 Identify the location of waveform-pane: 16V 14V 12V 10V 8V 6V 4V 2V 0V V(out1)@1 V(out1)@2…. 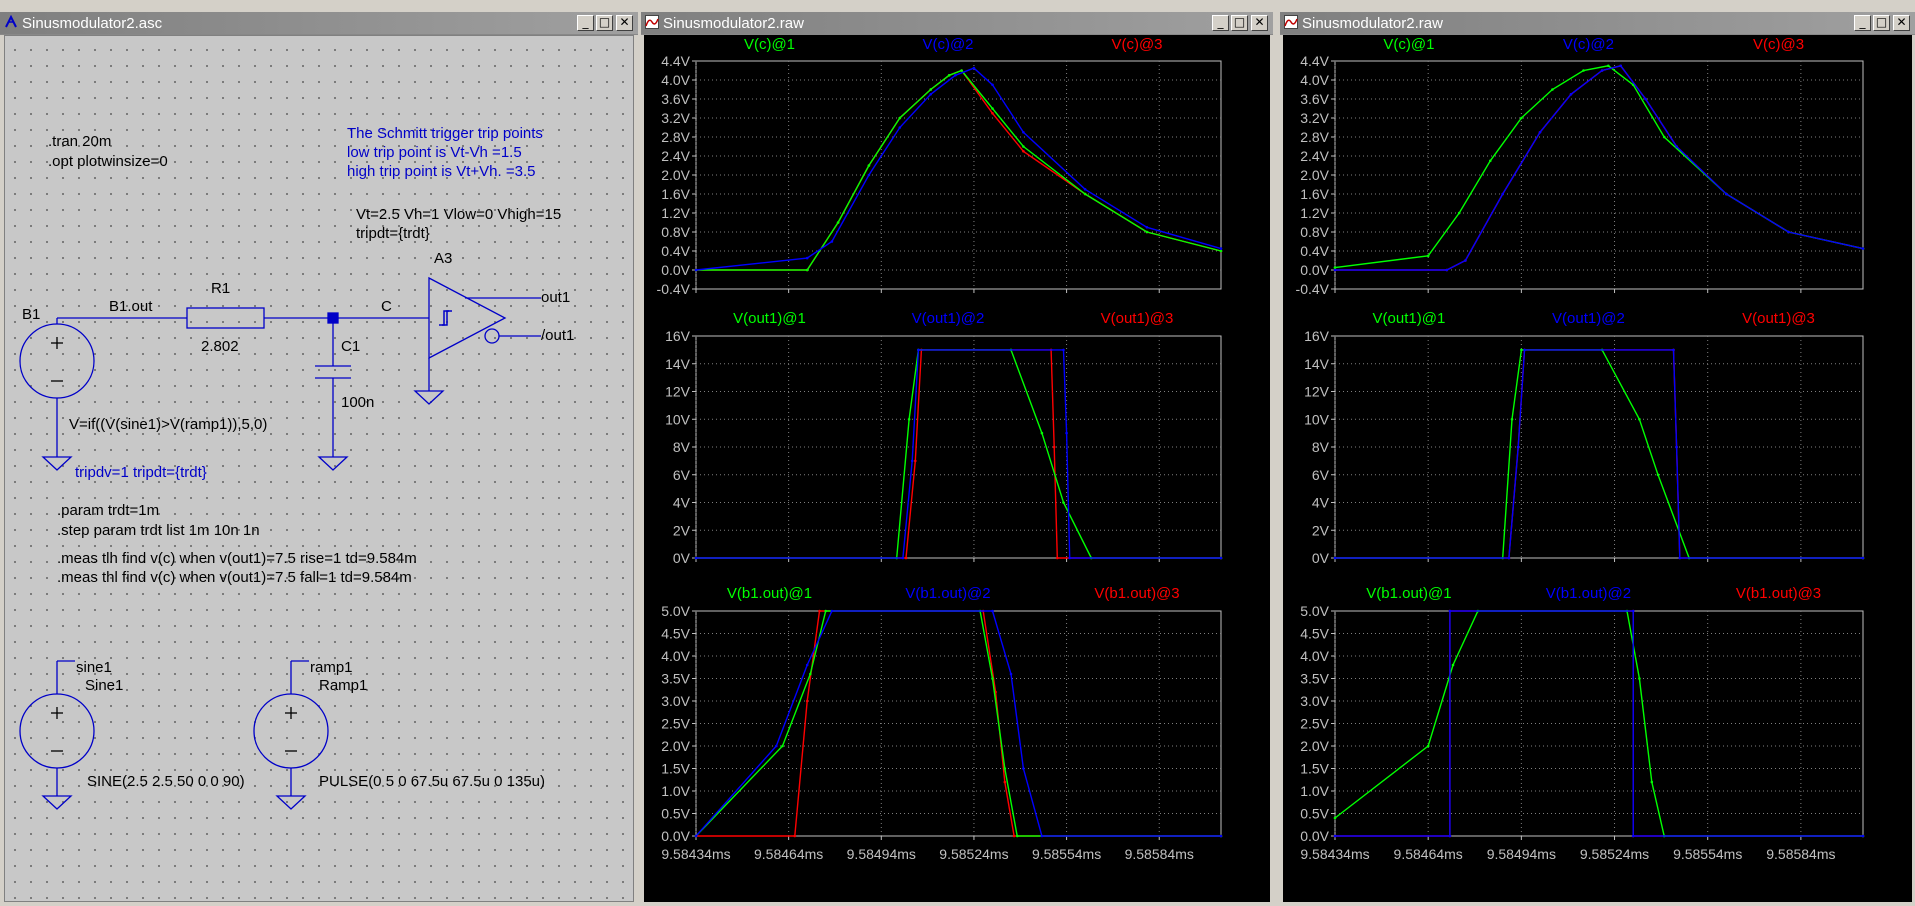
(1584, 438).